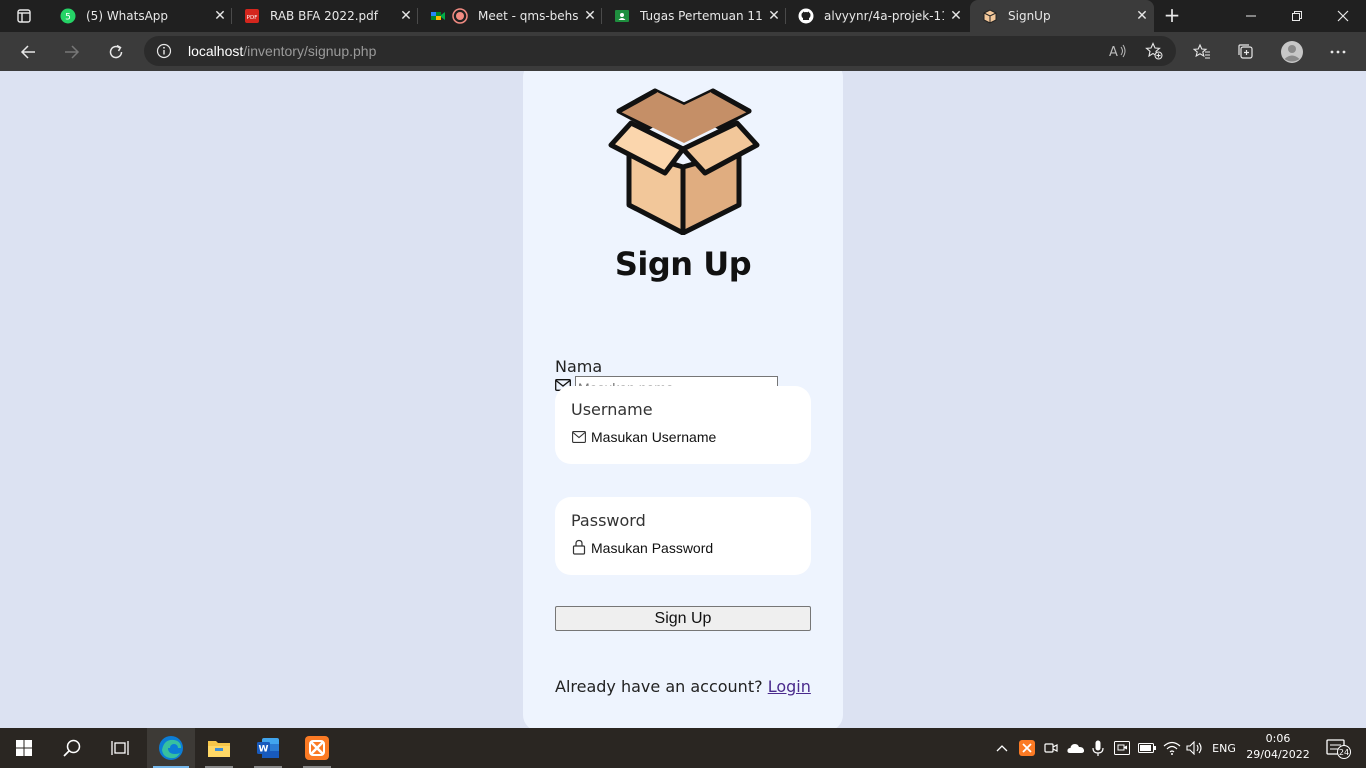  I want to click on show-hidden-icons-icon, so click(1002, 748).